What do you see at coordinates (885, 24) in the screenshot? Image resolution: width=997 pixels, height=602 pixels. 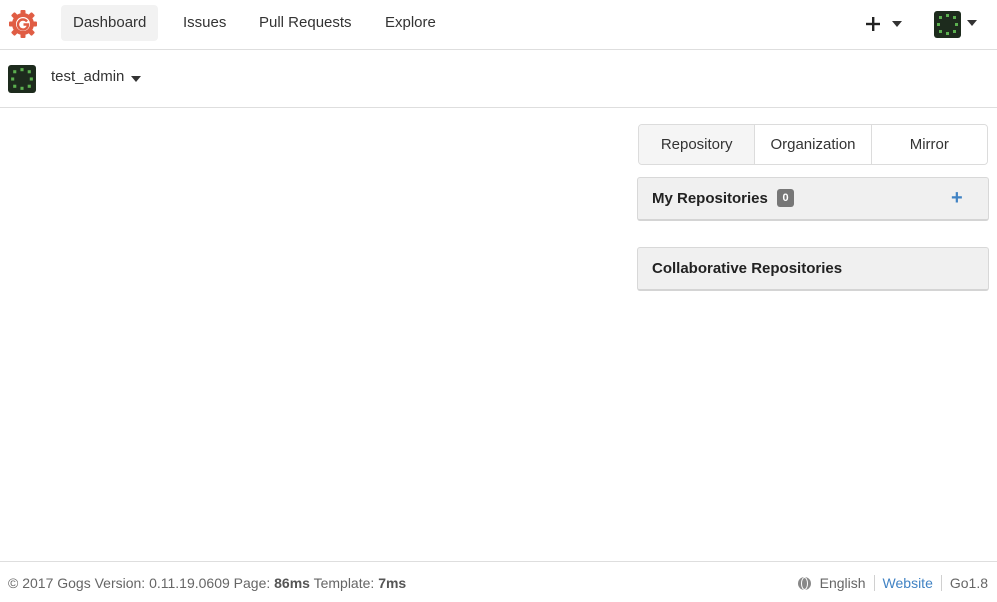 I see `create-menu-button` at bounding box center [885, 24].